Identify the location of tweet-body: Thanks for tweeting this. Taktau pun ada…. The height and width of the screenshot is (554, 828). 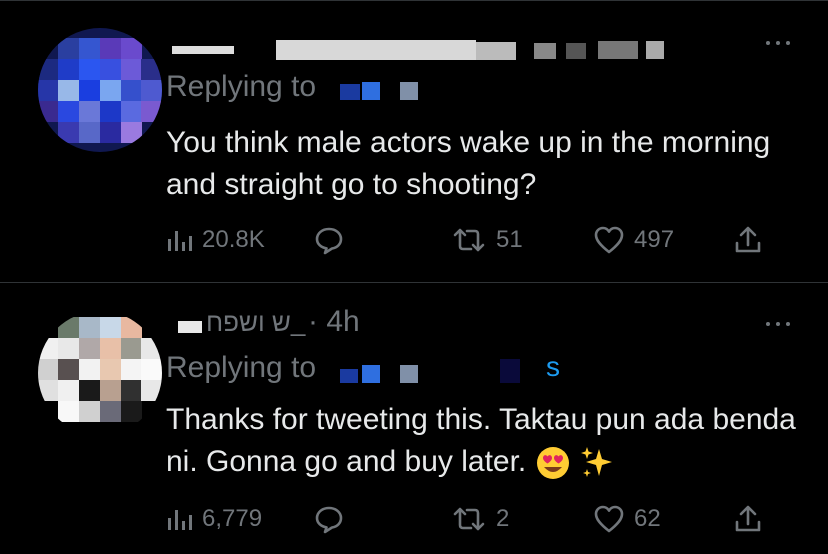
(481, 440).